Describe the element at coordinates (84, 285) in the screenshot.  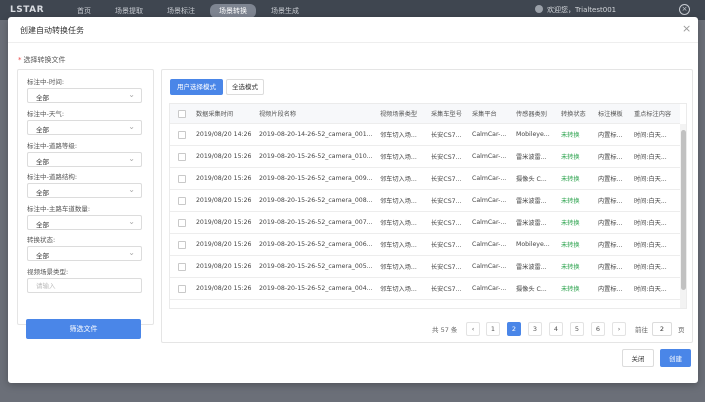
I see `scene-type-input` at that location.